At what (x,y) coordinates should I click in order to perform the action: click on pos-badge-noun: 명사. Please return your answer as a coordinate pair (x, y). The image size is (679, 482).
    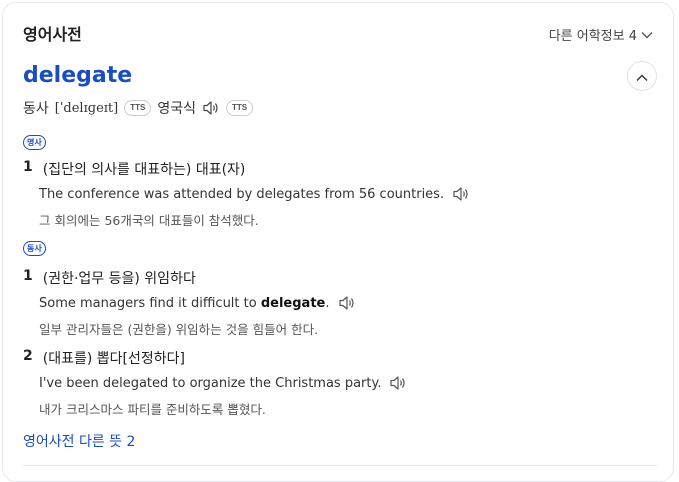
    Looking at the image, I should click on (34, 142).